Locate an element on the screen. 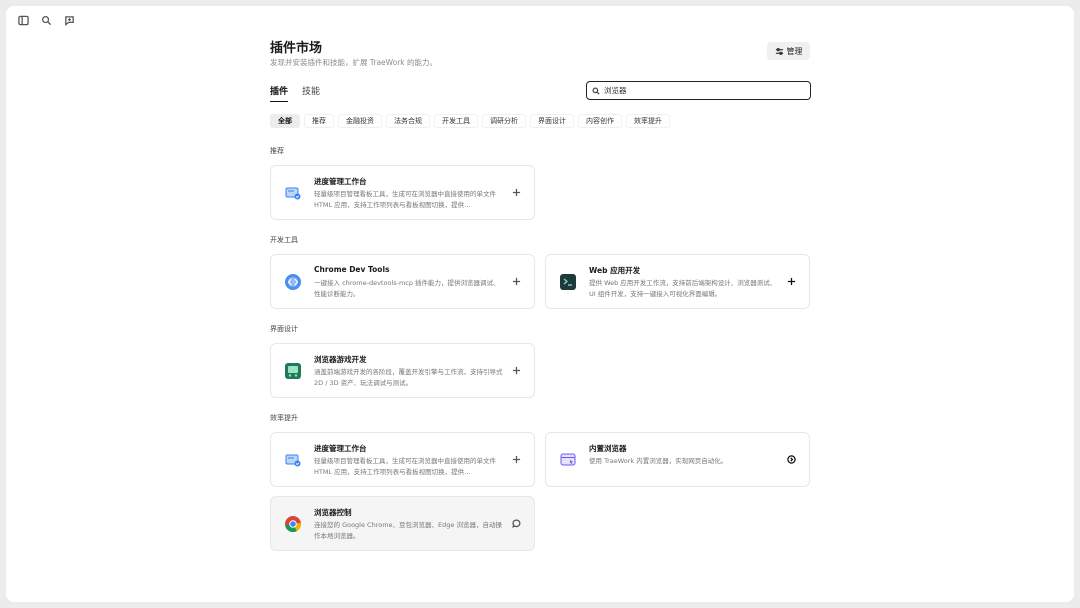 The image size is (1080, 608). chat-enter-icon is located at coordinates (791, 459).